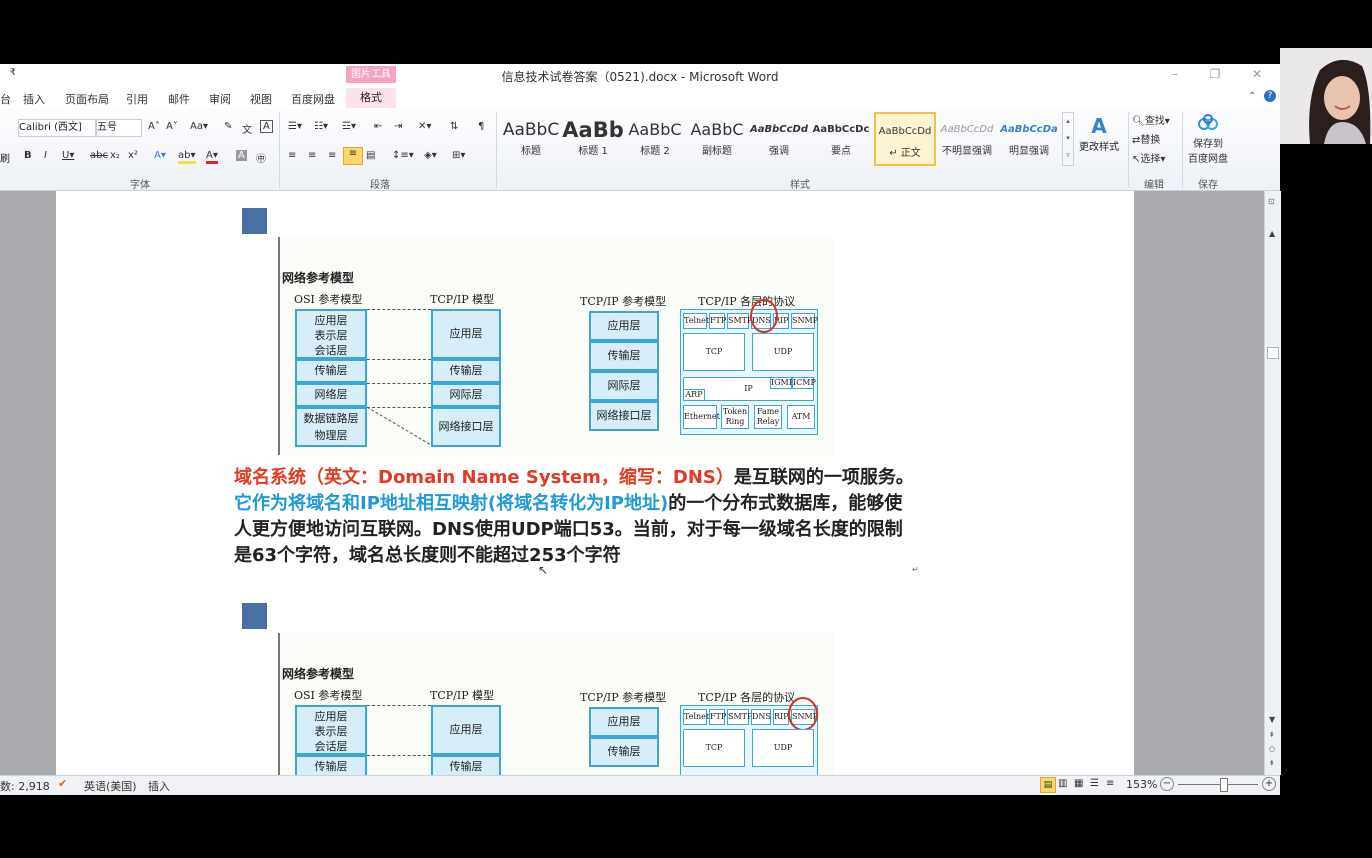 This screenshot has width=1372, height=858. I want to click on subscript-icon: x₂, so click(115, 155).